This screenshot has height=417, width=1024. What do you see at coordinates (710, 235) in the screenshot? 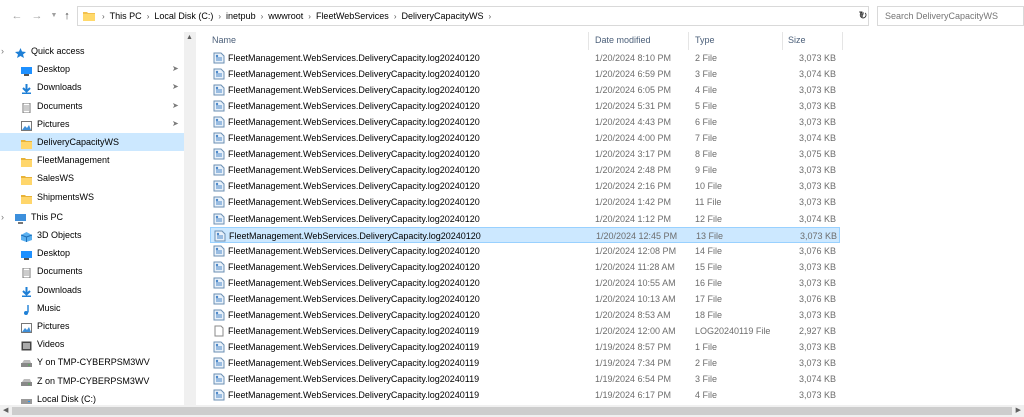
I see `file-type: 13 File` at bounding box center [710, 235].